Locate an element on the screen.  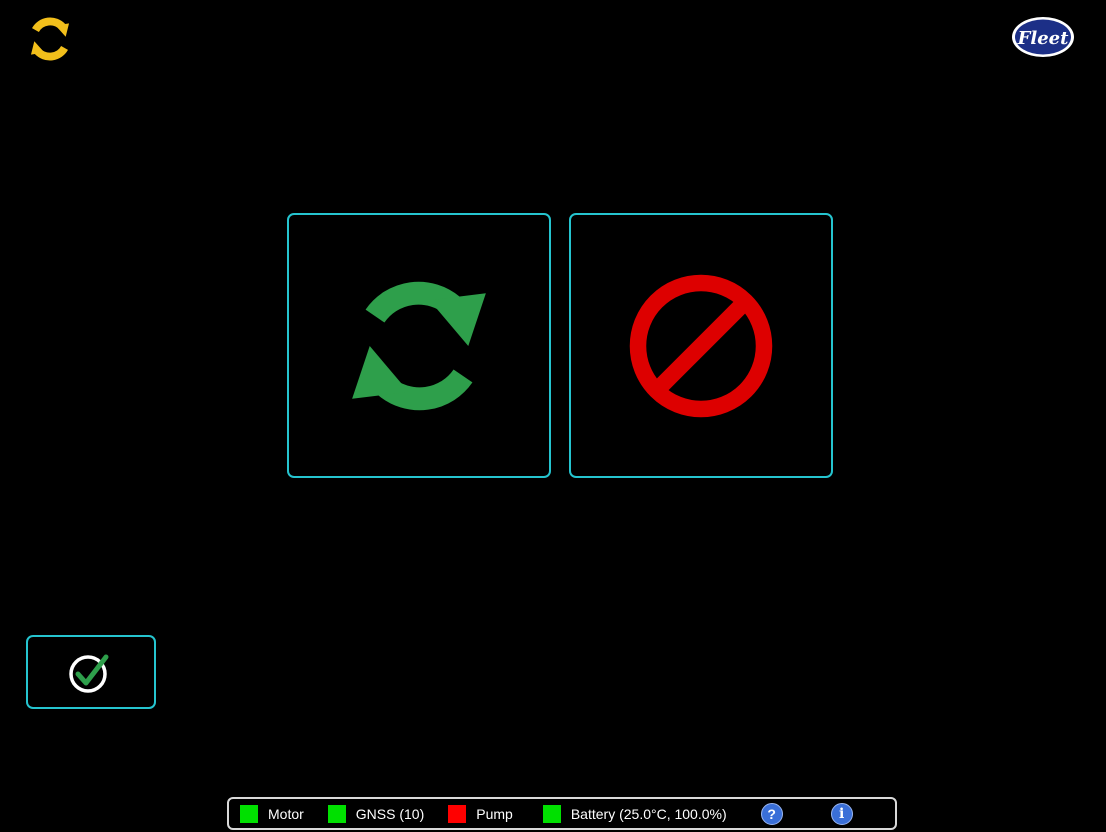
start-button is located at coordinates (419, 345).